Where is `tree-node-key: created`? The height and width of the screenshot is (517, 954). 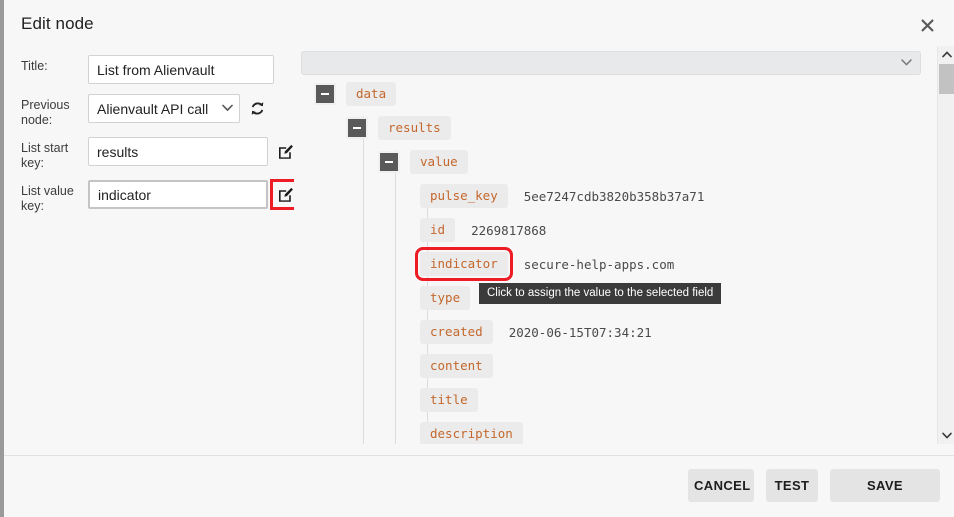
tree-node-key: created is located at coordinates (456, 332).